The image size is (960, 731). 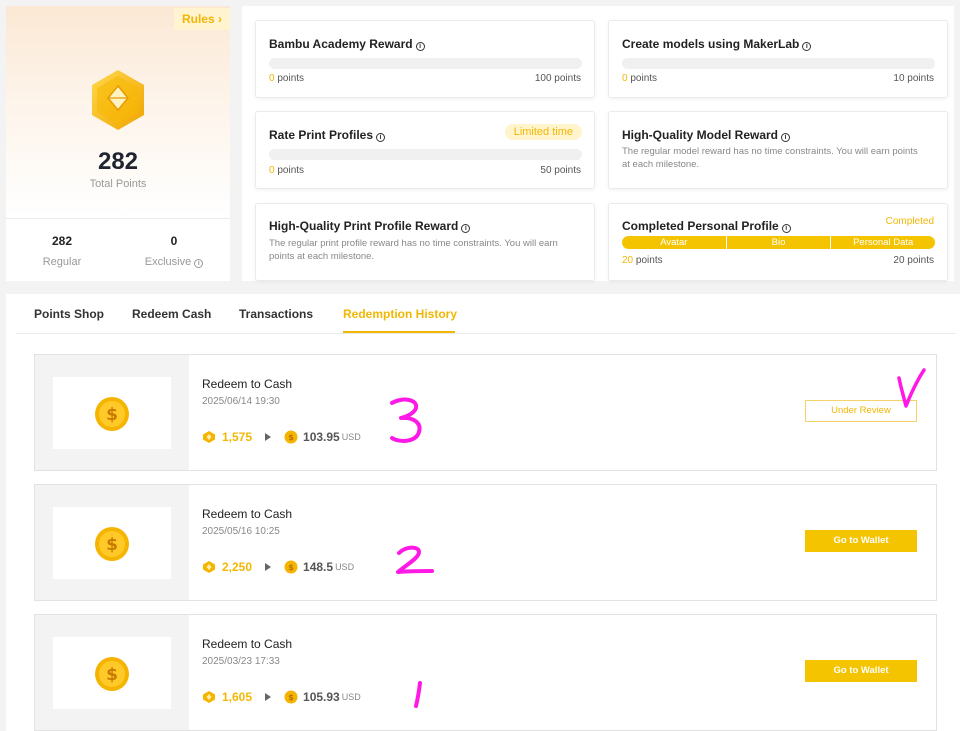 I want to click on segment-personal-data: Personal Data, so click(x=883, y=242).